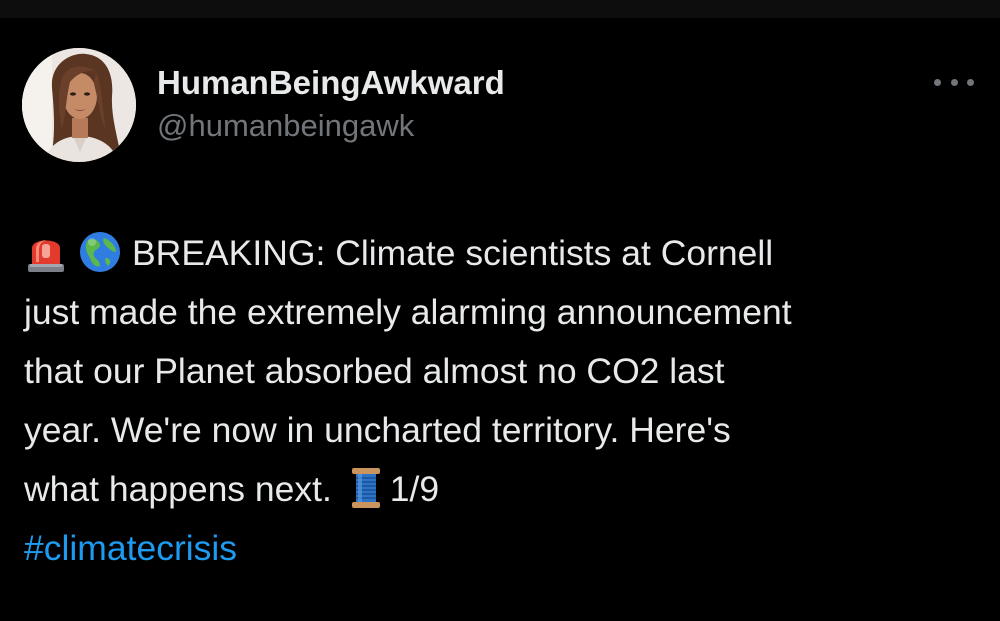  I want to click on avatar, so click(79, 105).